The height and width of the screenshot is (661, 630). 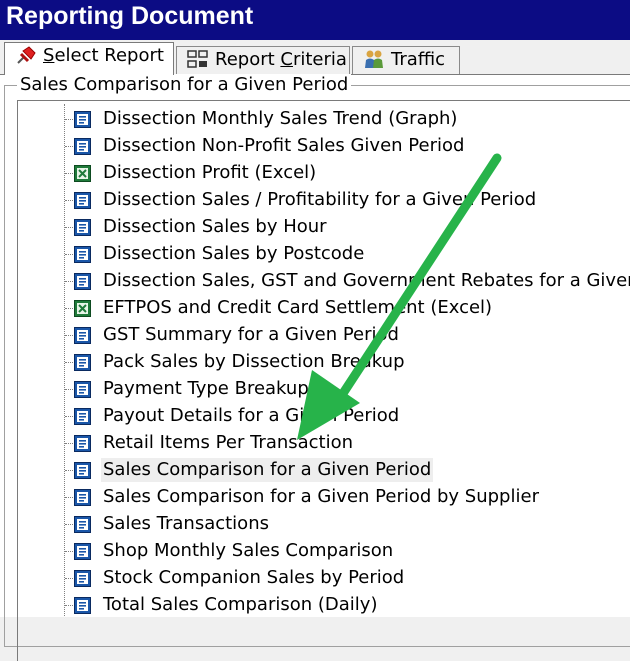 I want to click on tree-item: Sales Comparison for a Given Period, so click(x=315, y=470).